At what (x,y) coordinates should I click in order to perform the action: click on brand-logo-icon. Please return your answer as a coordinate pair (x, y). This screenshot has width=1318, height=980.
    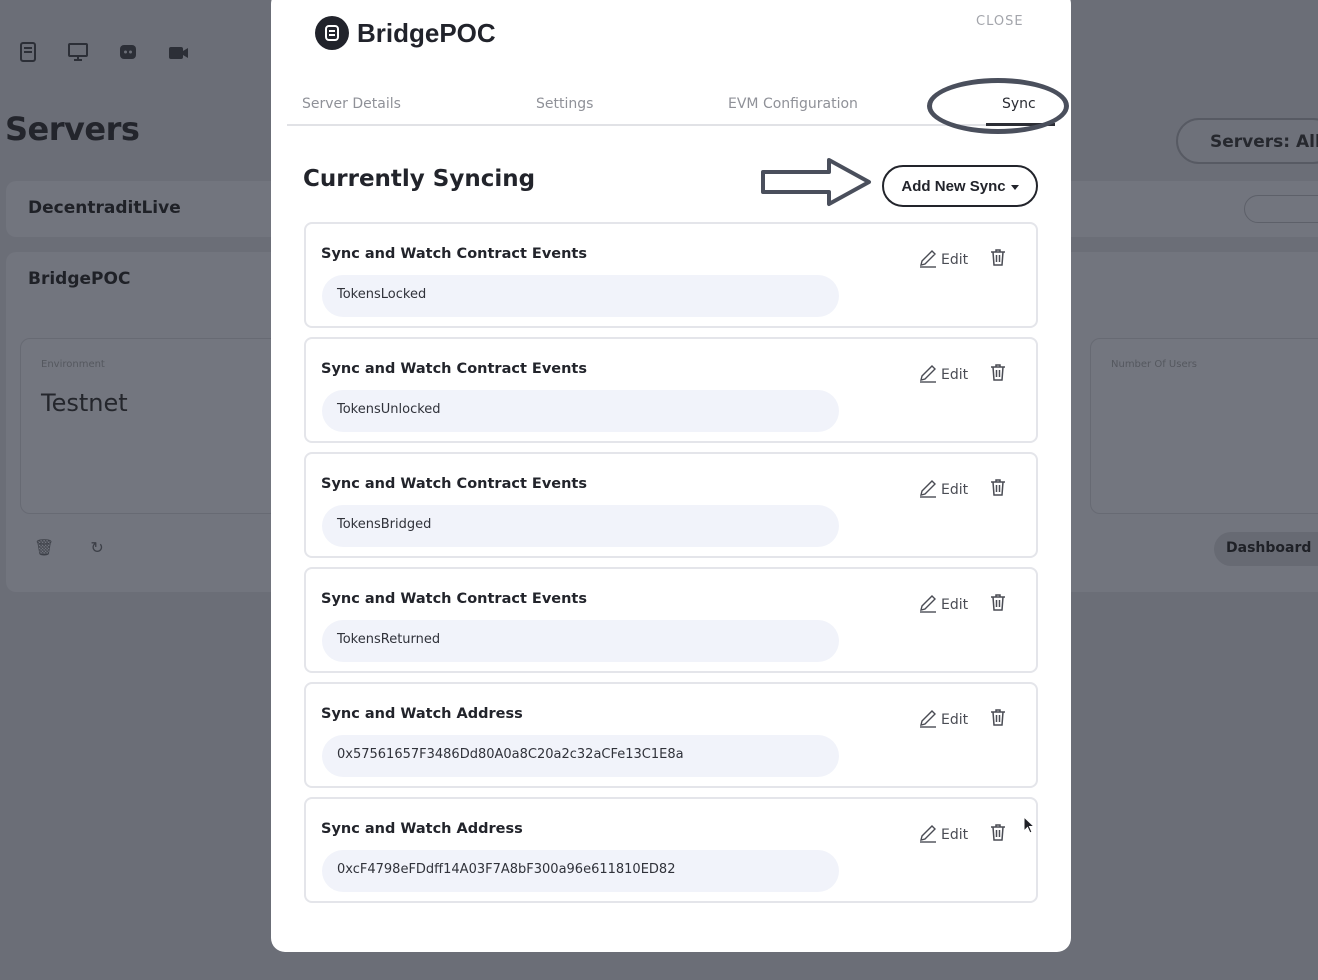
    Looking at the image, I should click on (332, 33).